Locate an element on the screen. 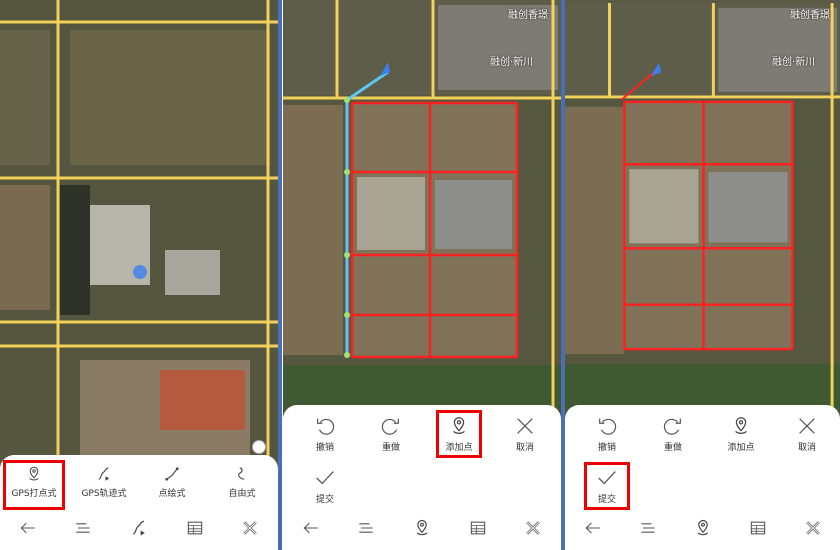 This screenshot has height=550, width=840. track-icon is located at coordinates (139, 528).